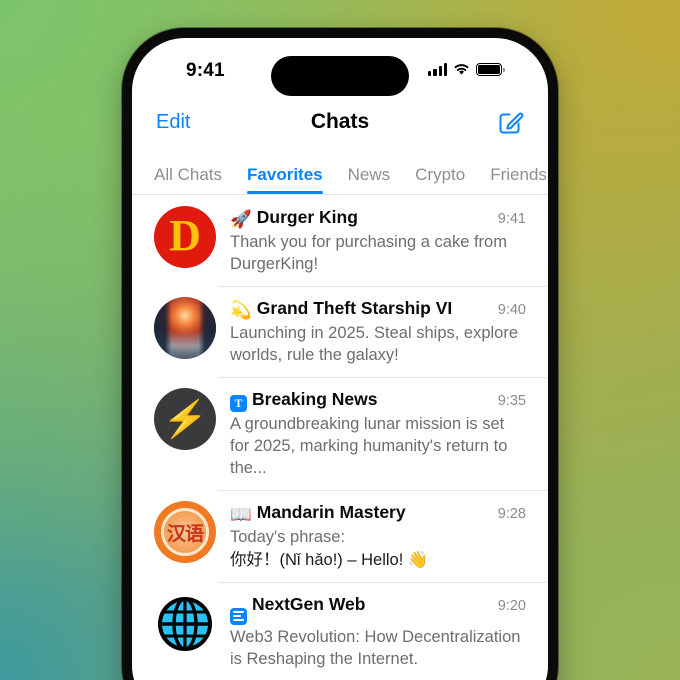  I want to click on cellular-signal-icon, so click(437, 69).